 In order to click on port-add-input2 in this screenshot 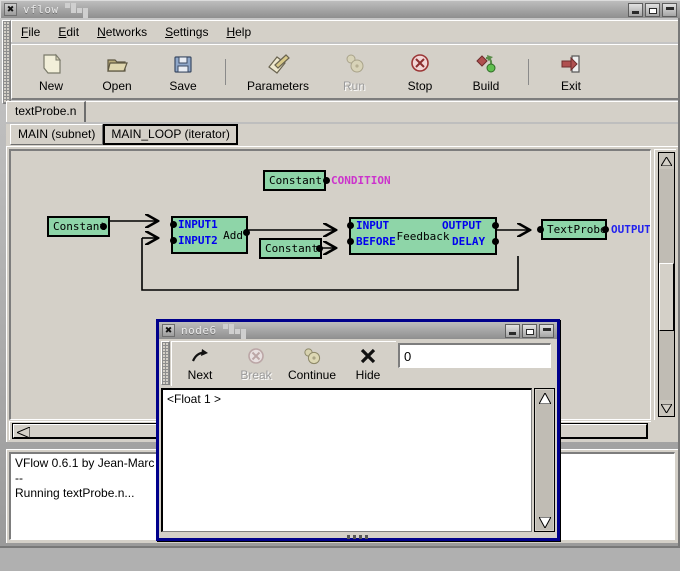, I will do `click(173, 240)`.